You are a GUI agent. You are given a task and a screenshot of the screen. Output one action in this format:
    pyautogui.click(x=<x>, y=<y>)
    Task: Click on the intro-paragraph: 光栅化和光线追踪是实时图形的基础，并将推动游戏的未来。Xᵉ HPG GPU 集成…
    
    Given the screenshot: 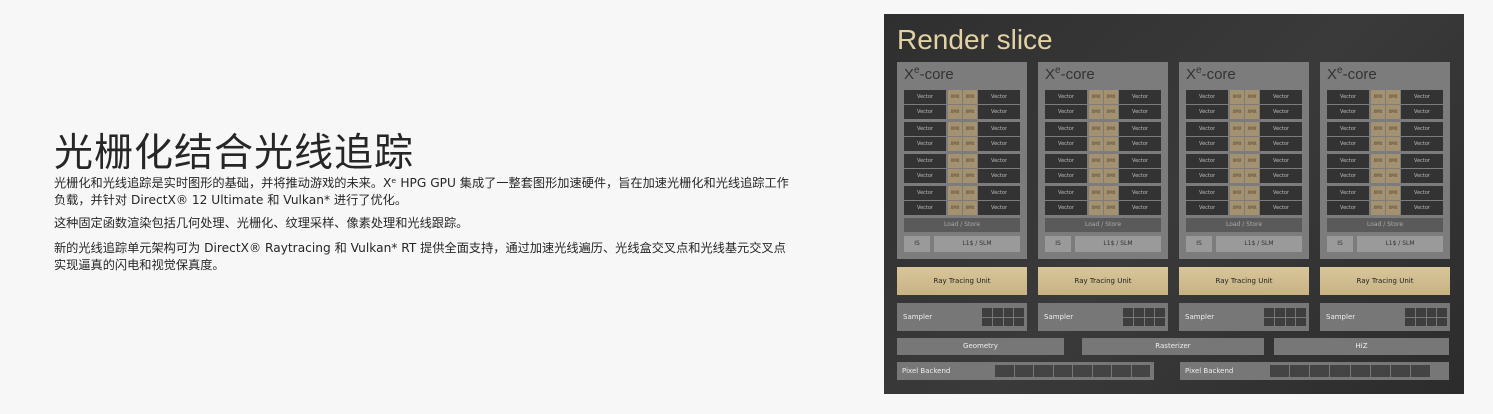 What is the action you would take?
    pyautogui.click(x=421, y=191)
    